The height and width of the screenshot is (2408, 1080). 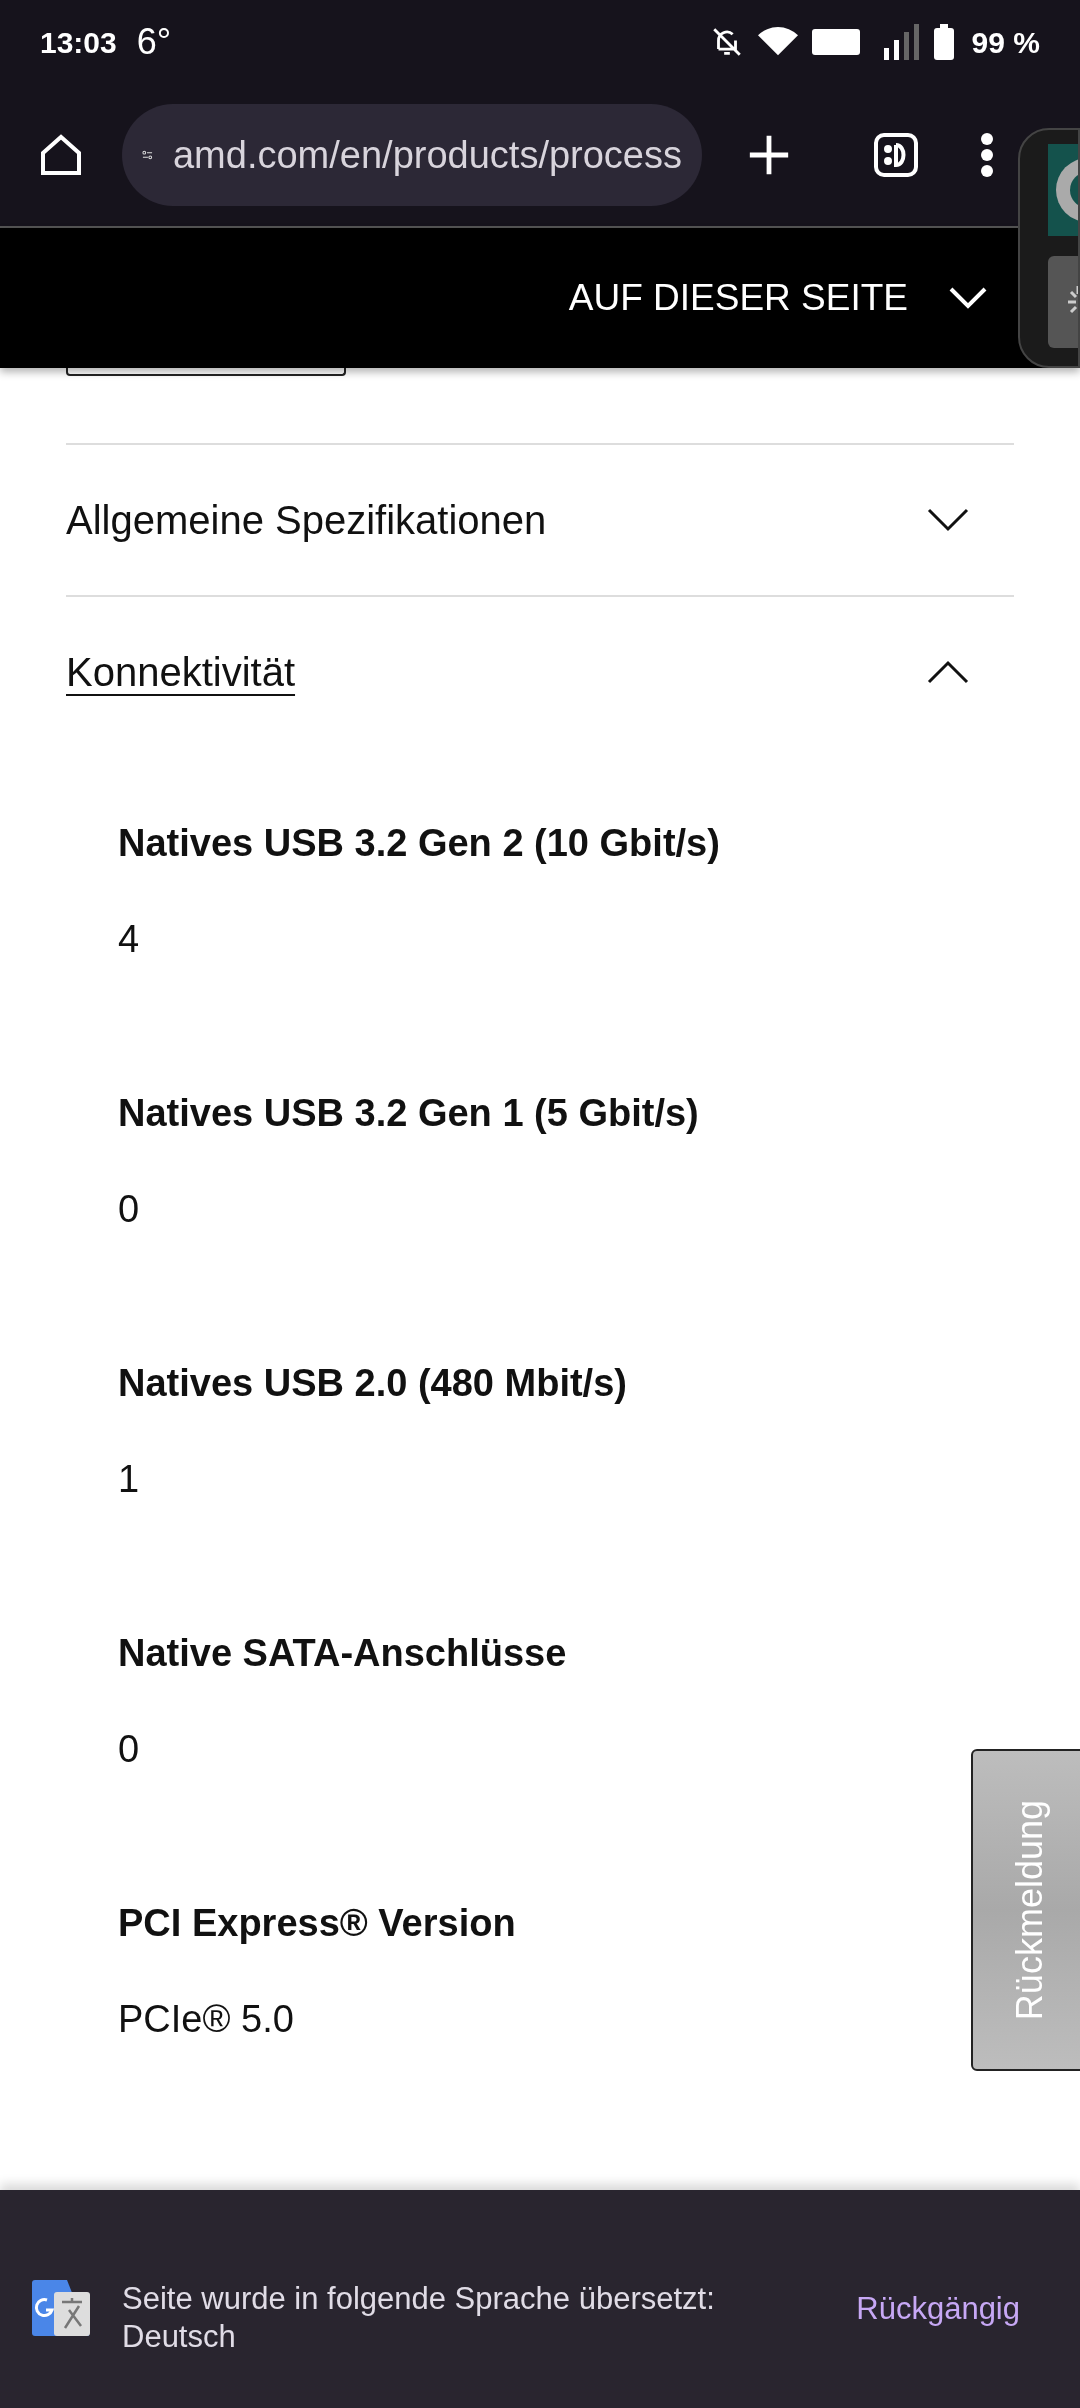 What do you see at coordinates (896, 155) in the screenshot?
I see `tab-switcher-icon` at bounding box center [896, 155].